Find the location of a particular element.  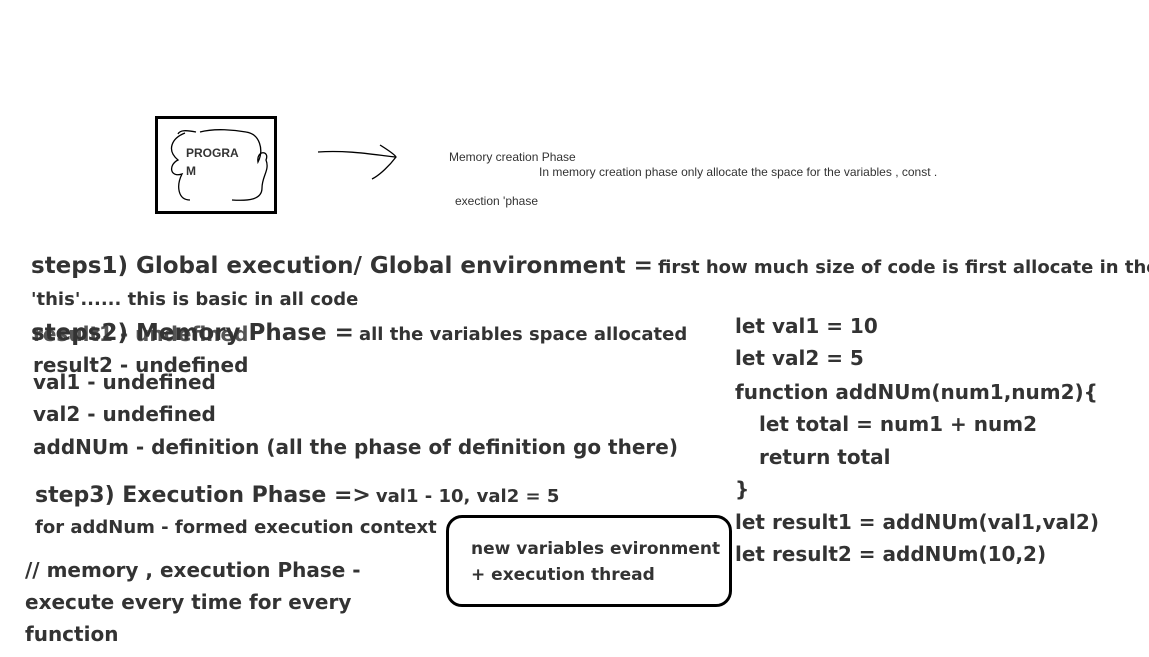

step3-heading: step3) Execution Phase => is located at coordinates (203, 495).